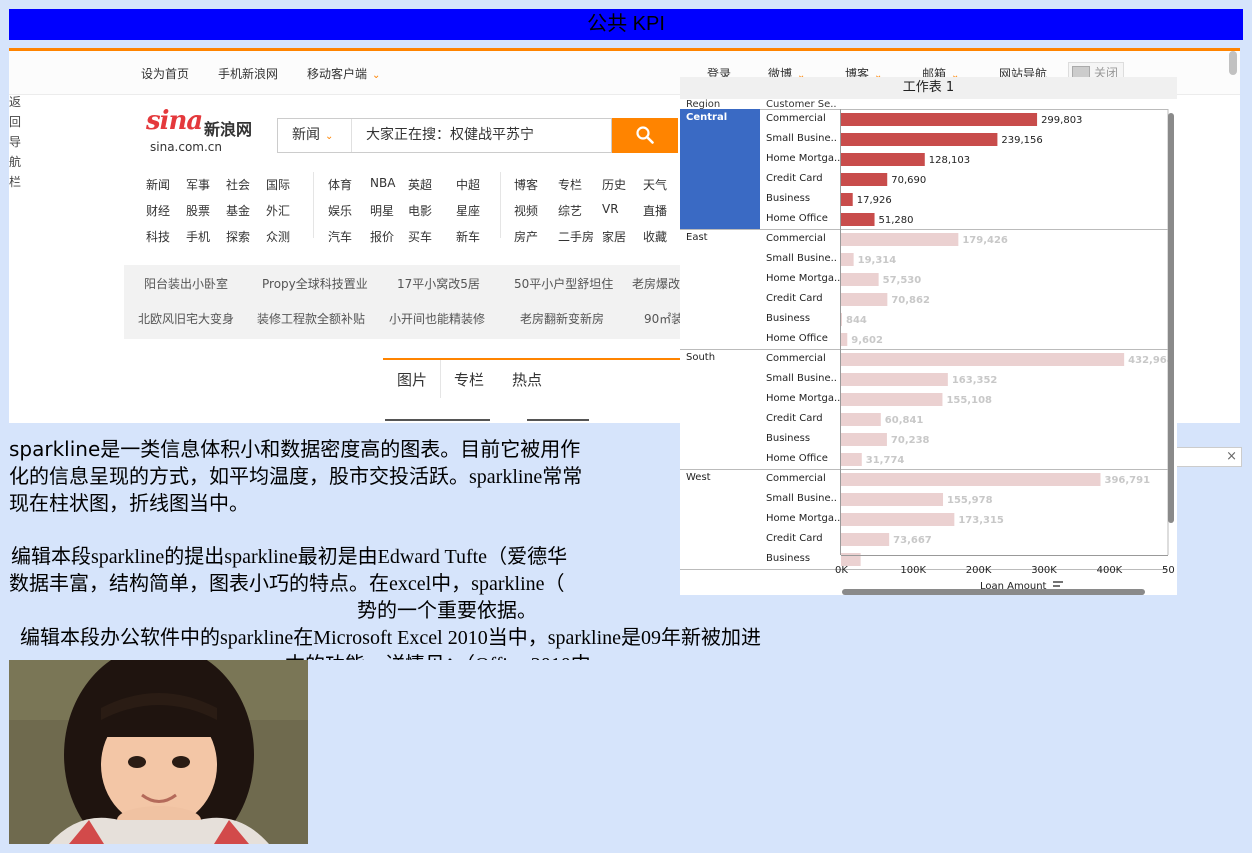 This screenshot has width=1252, height=853. I want to click on search-category-select: 新闻 ⌄, so click(315, 135).